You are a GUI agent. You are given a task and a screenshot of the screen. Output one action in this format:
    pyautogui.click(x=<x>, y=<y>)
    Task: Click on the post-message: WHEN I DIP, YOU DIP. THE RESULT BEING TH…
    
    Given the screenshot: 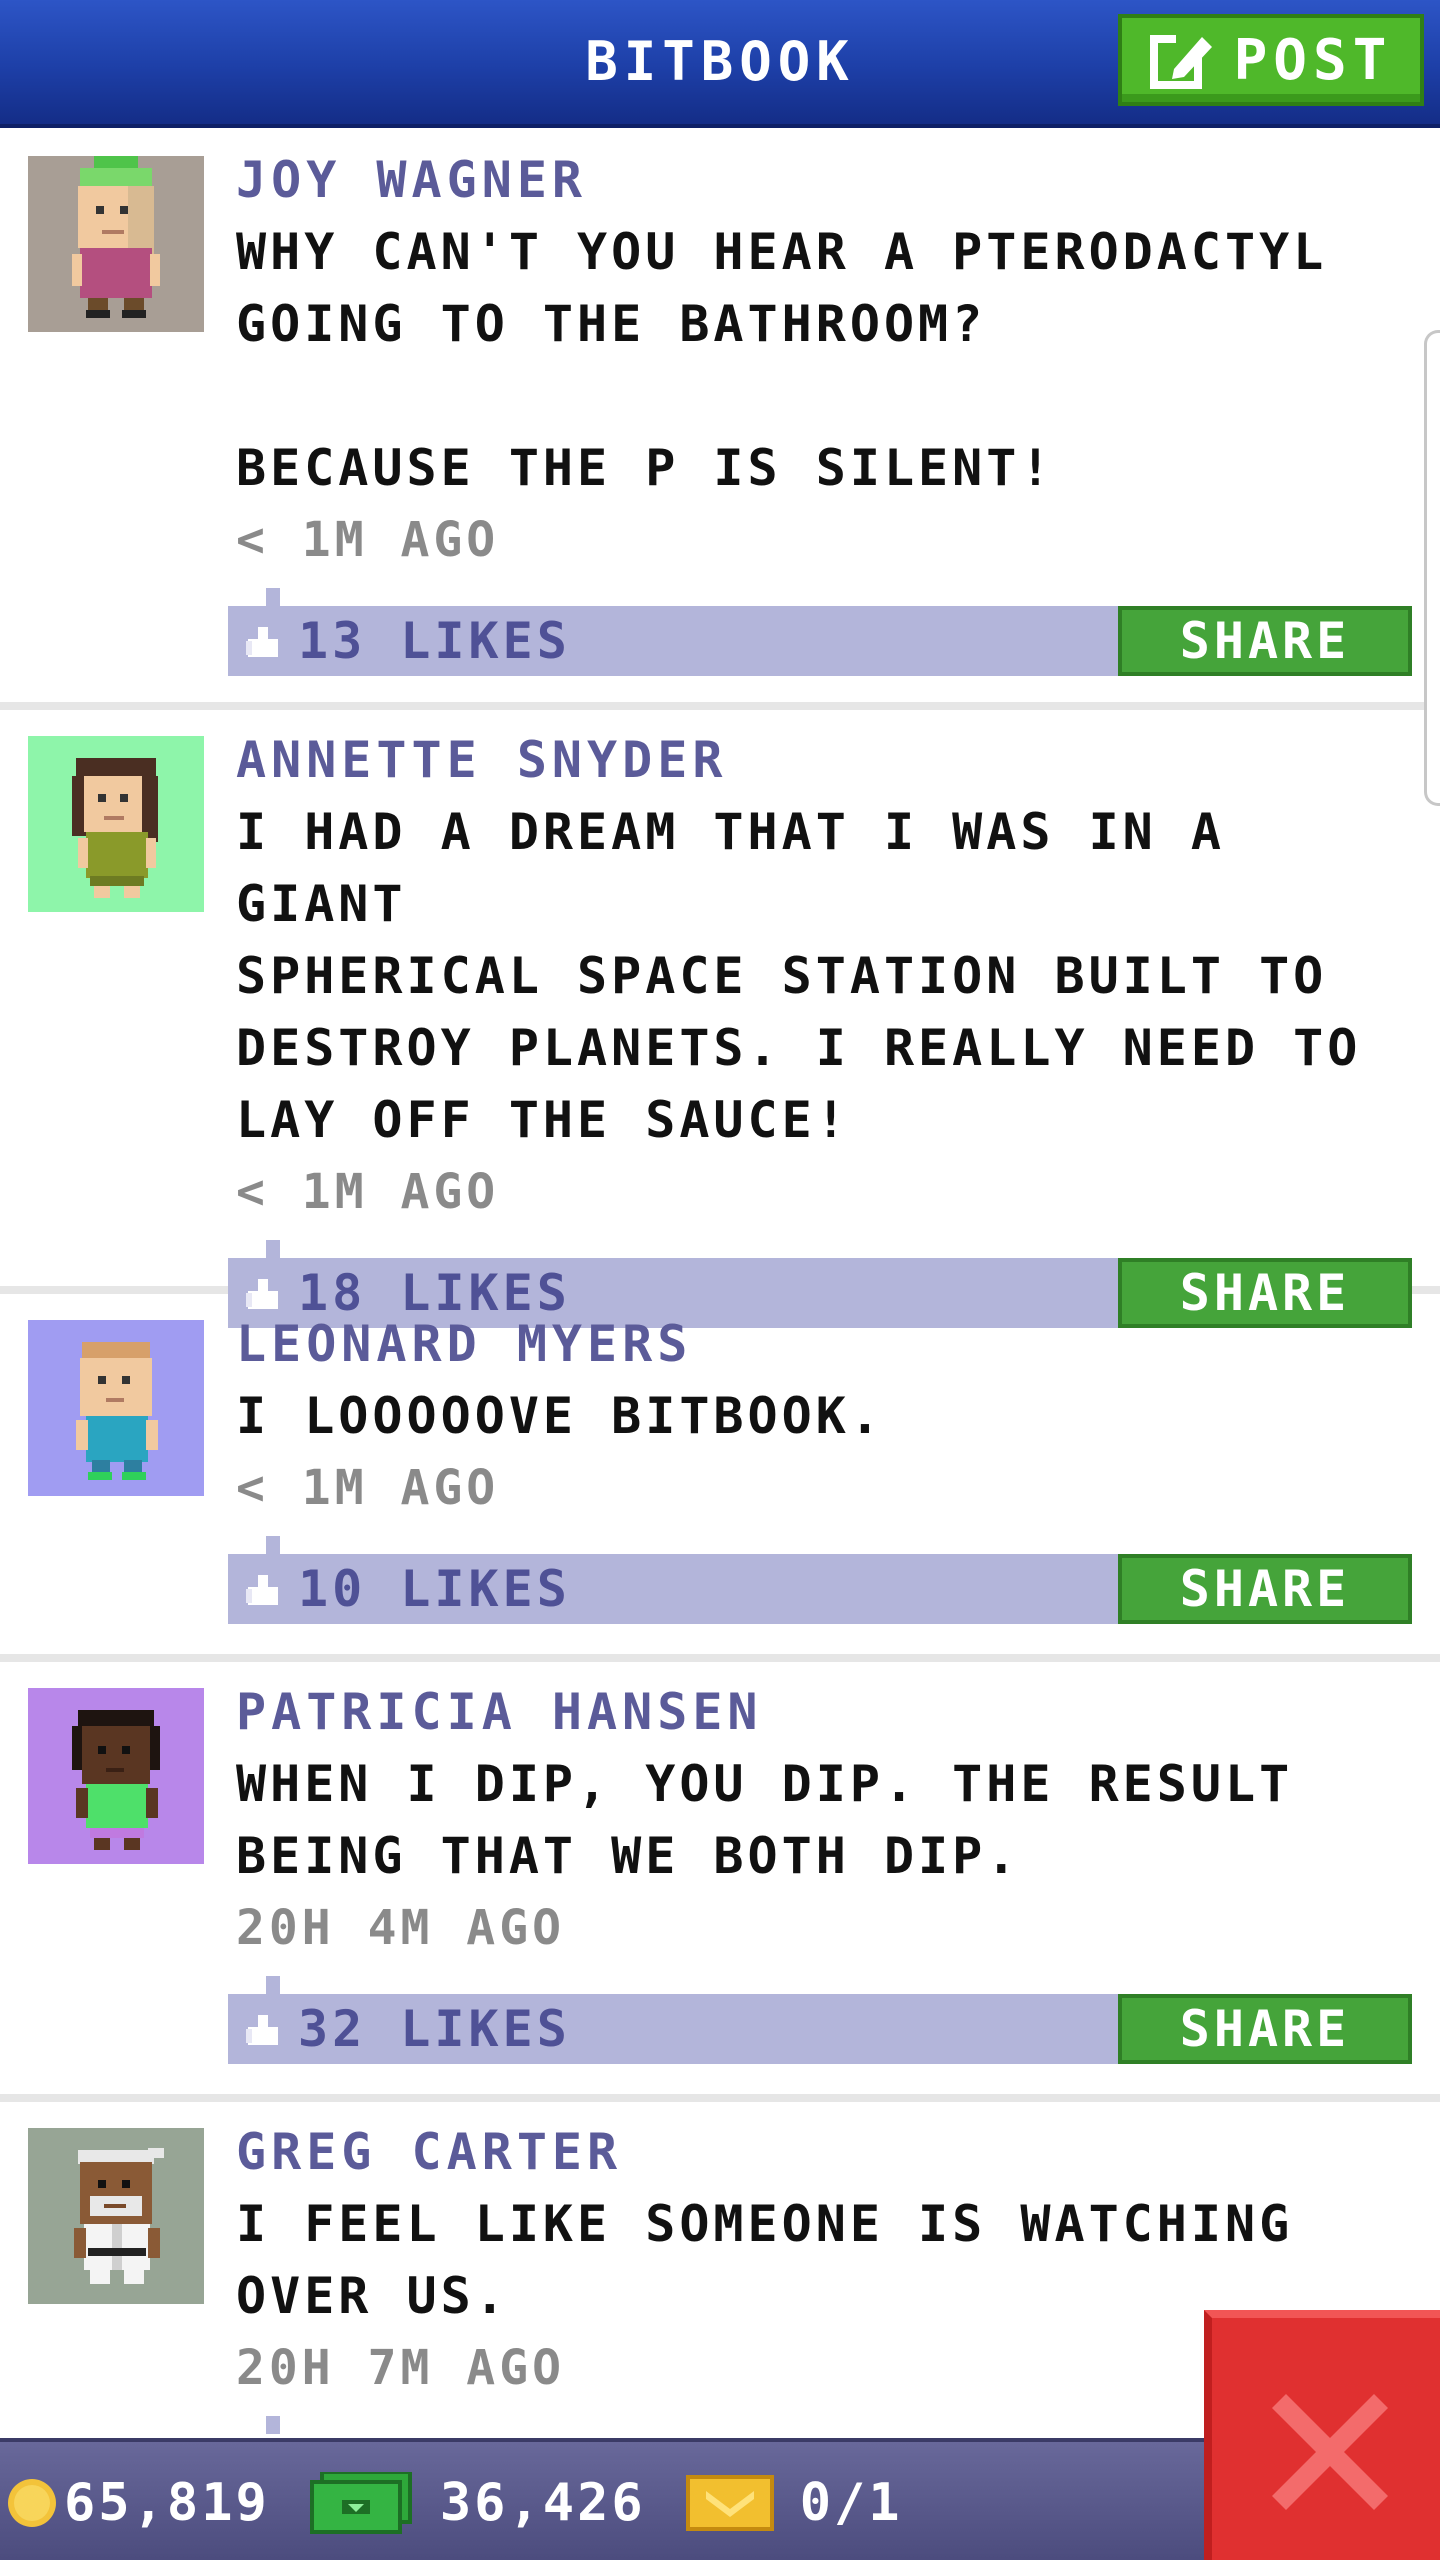 What is the action you would take?
    pyautogui.click(x=765, y=1820)
    